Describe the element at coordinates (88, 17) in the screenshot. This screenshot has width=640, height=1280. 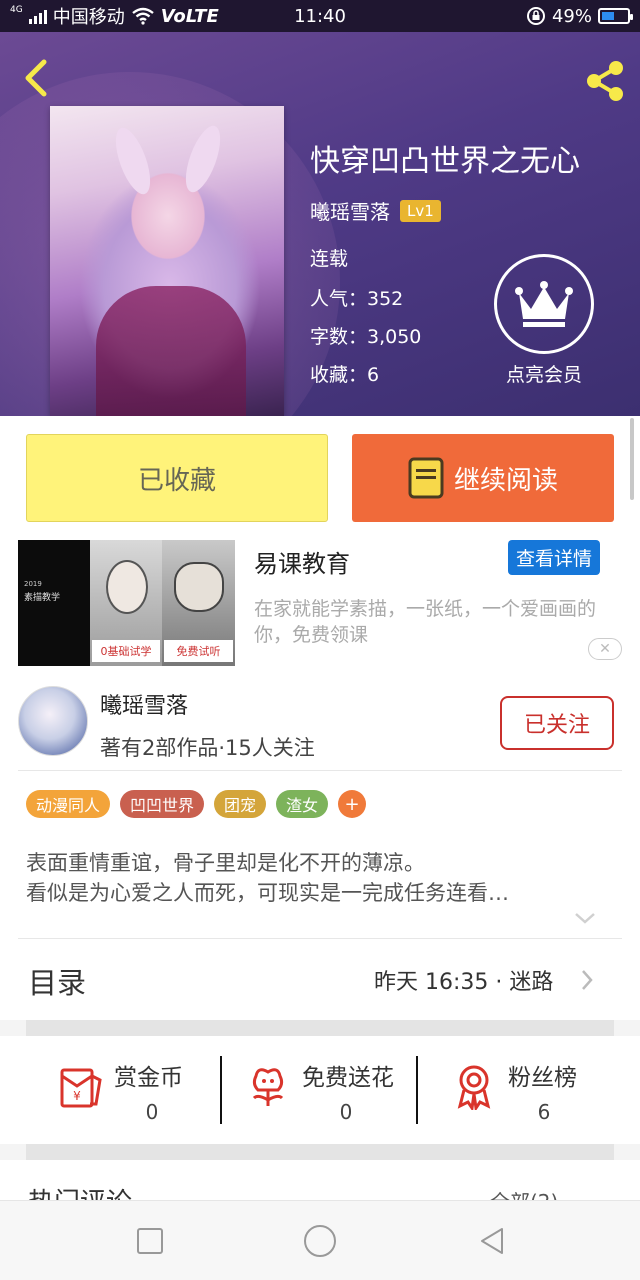
I see `carrier-name: 中国移动` at that location.